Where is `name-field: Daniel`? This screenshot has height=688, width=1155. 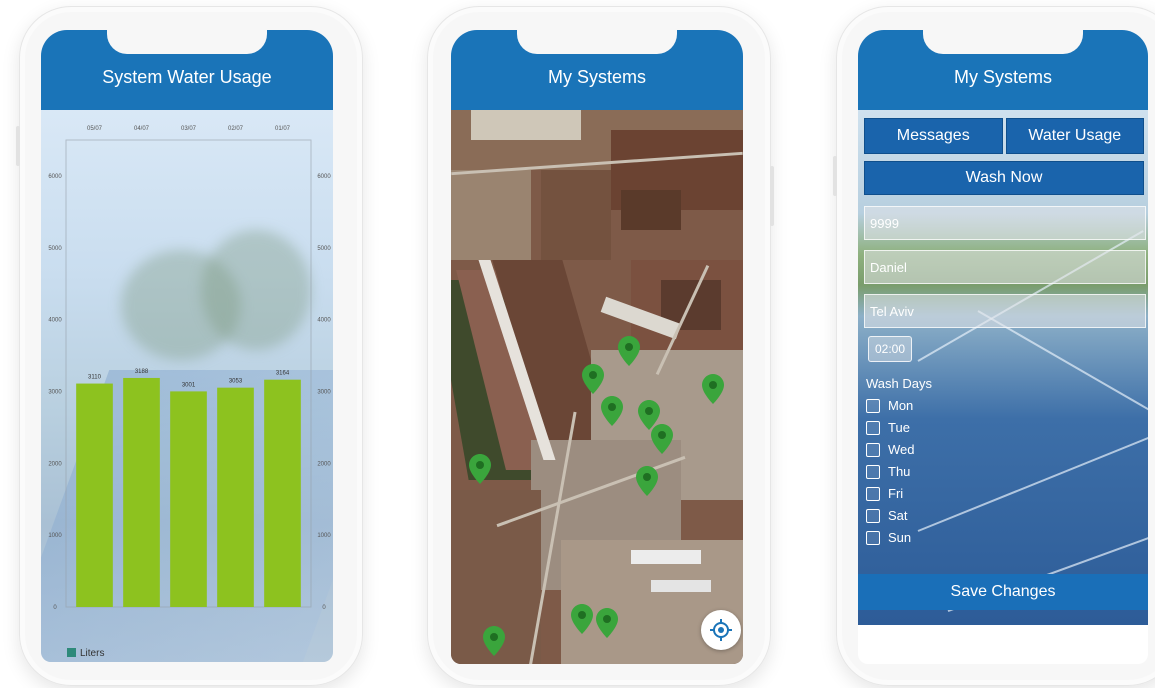 name-field: Daniel is located at coordinates (1005, 267).